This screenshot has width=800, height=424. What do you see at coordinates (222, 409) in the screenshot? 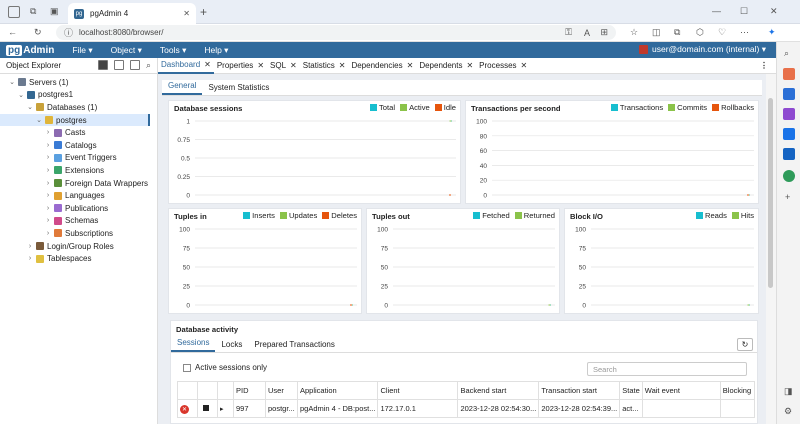
I see `expand-row-icon: ▸` at bounding box center [222, 409].